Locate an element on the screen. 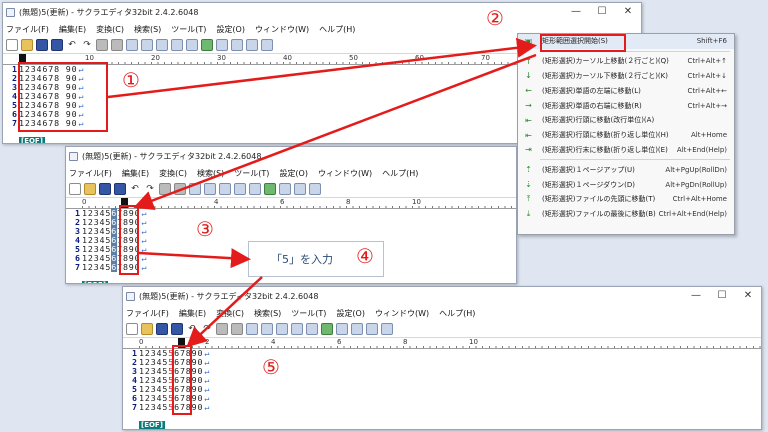  menu-item-line-start-wrap: ⇤ (矩形選択)行頭に移動(折り返し単位)(H) Alt+Home is located at coordinates (626, 135).